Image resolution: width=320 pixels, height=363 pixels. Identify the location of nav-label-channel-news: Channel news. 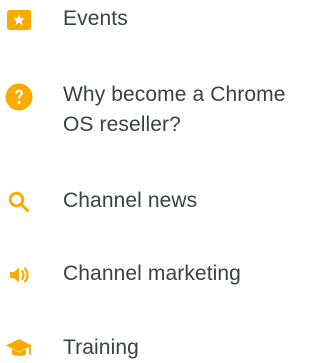
(130, 200).